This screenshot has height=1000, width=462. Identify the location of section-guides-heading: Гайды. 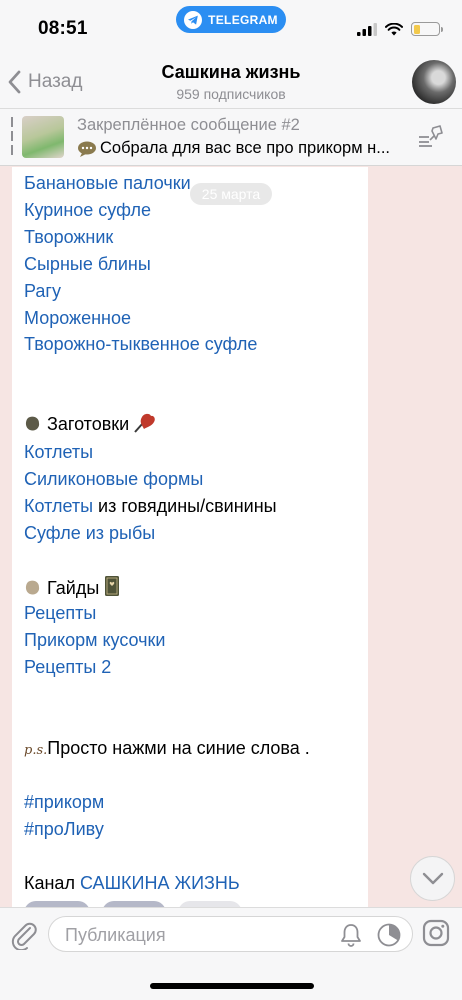
(72, 587).